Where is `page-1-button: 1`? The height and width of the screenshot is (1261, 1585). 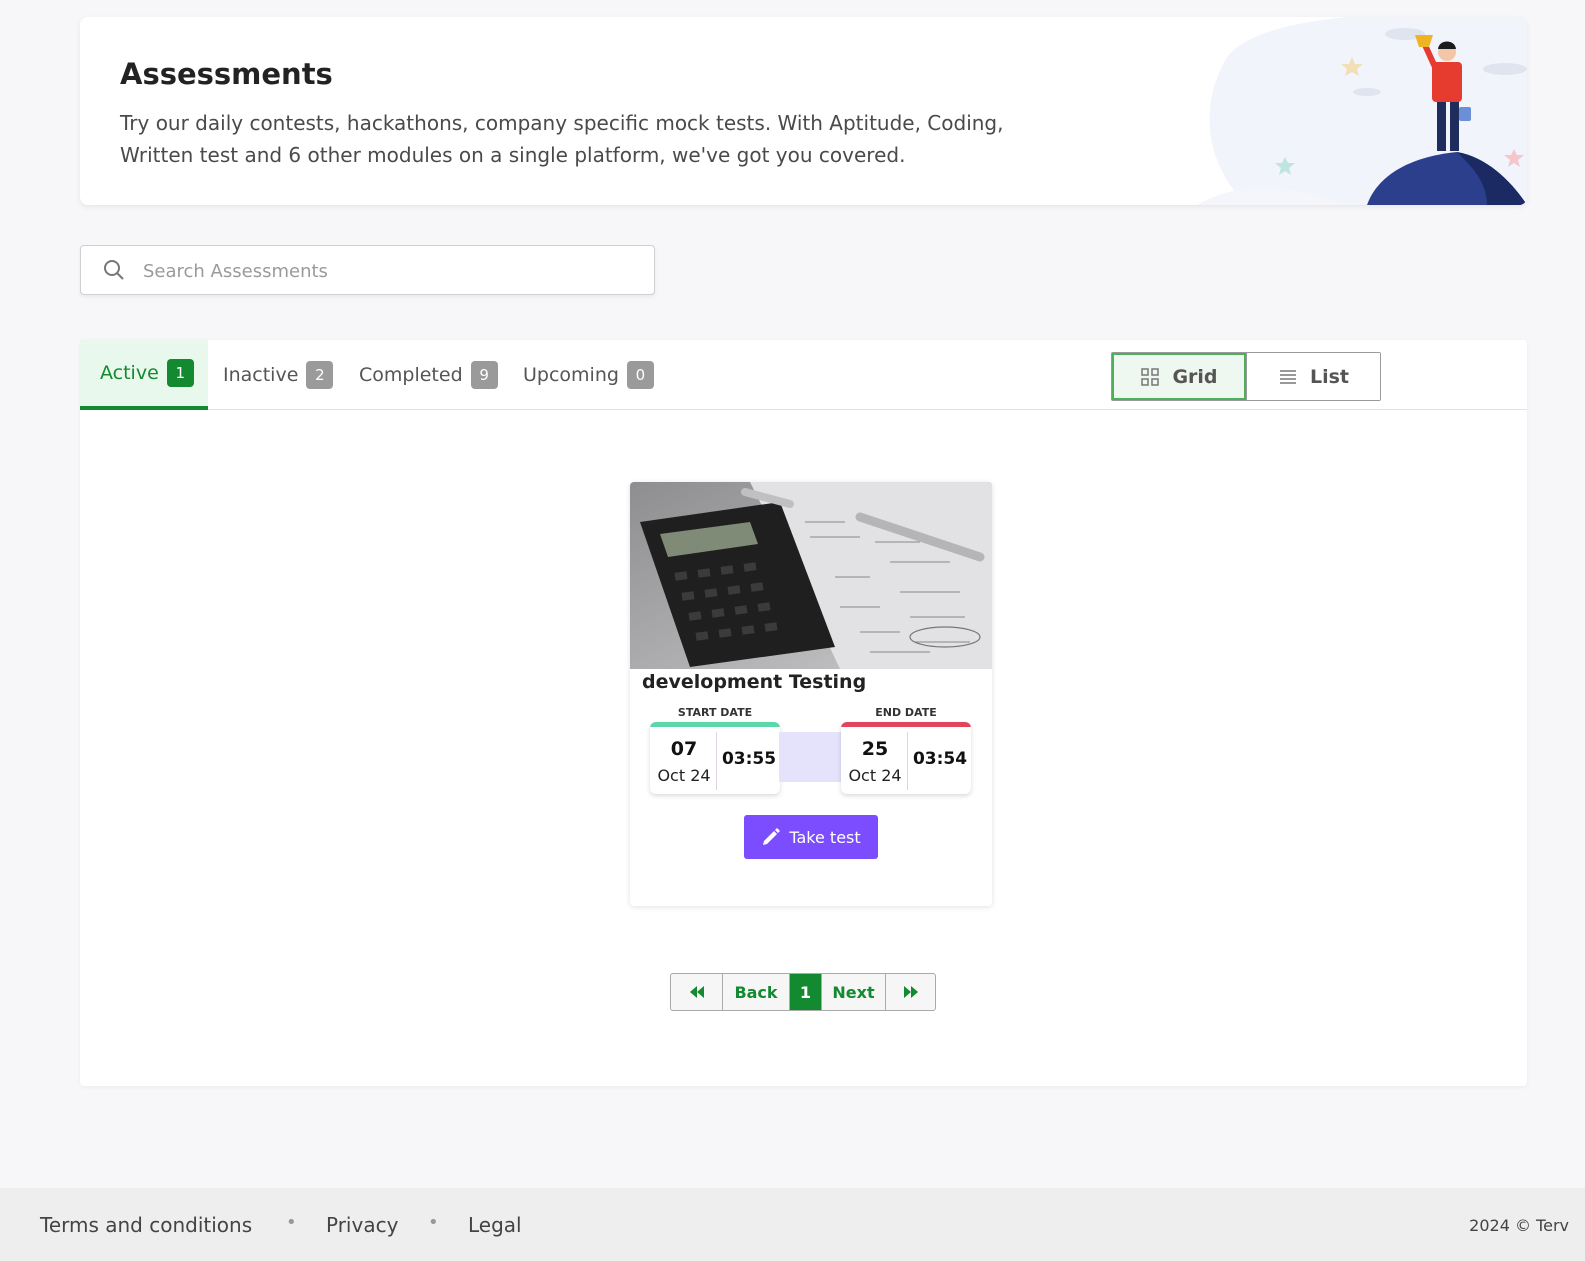 page-1-button: 1 is located at coordinates (805, 992).